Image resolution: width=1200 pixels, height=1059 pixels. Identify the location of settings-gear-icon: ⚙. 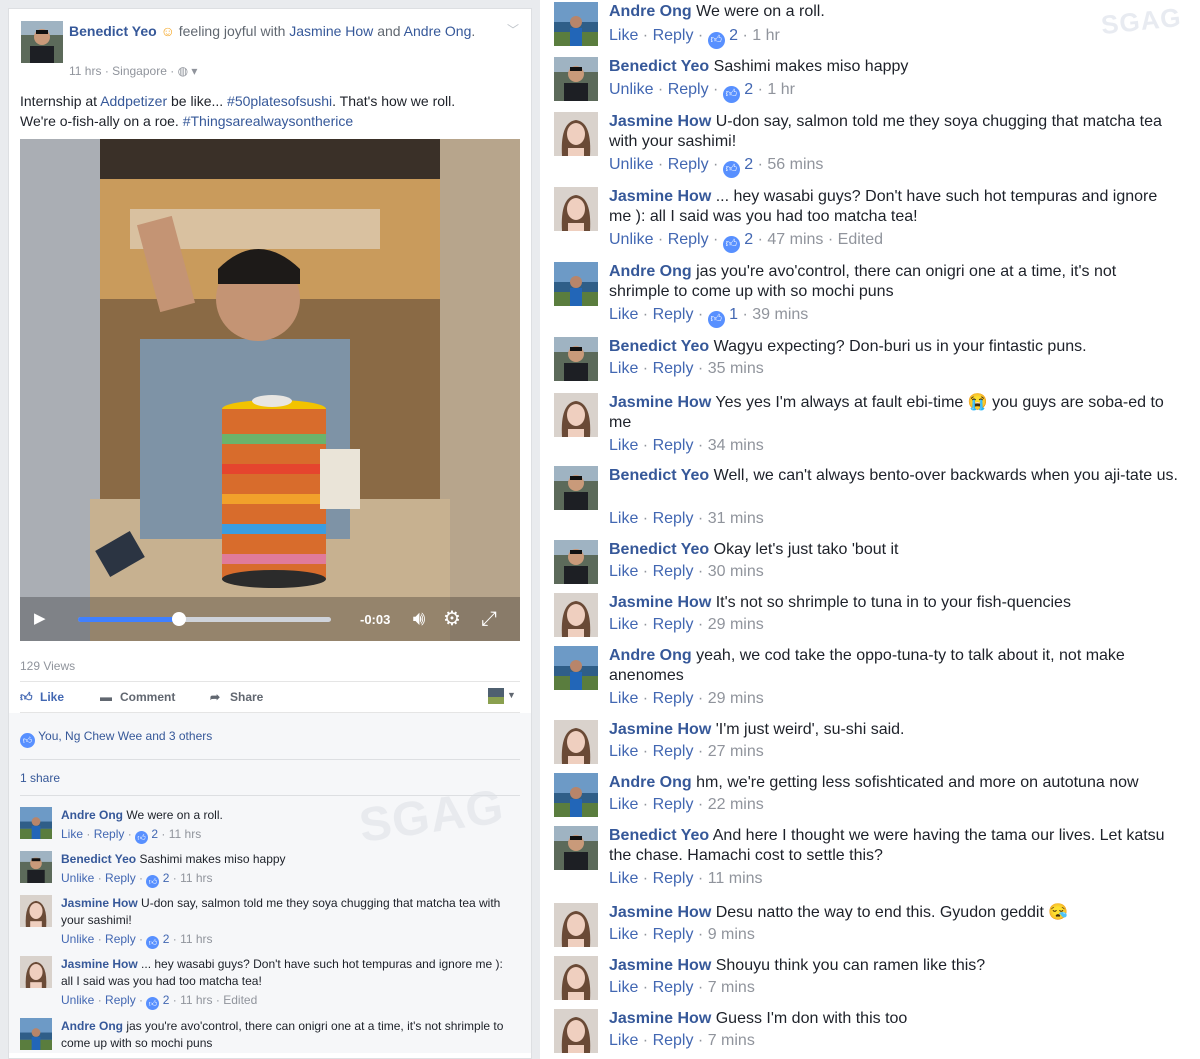
(452, 619).